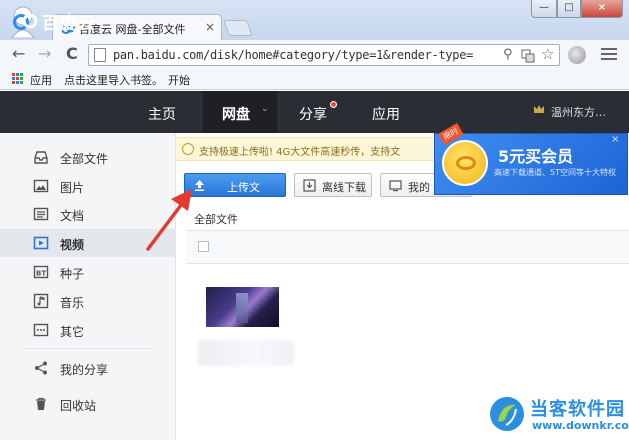 The height and width of the screenshot is (440, 629). Describe the element at coordinates (569, 9) in the screenshot. I see `maximize-button: □` at that location.